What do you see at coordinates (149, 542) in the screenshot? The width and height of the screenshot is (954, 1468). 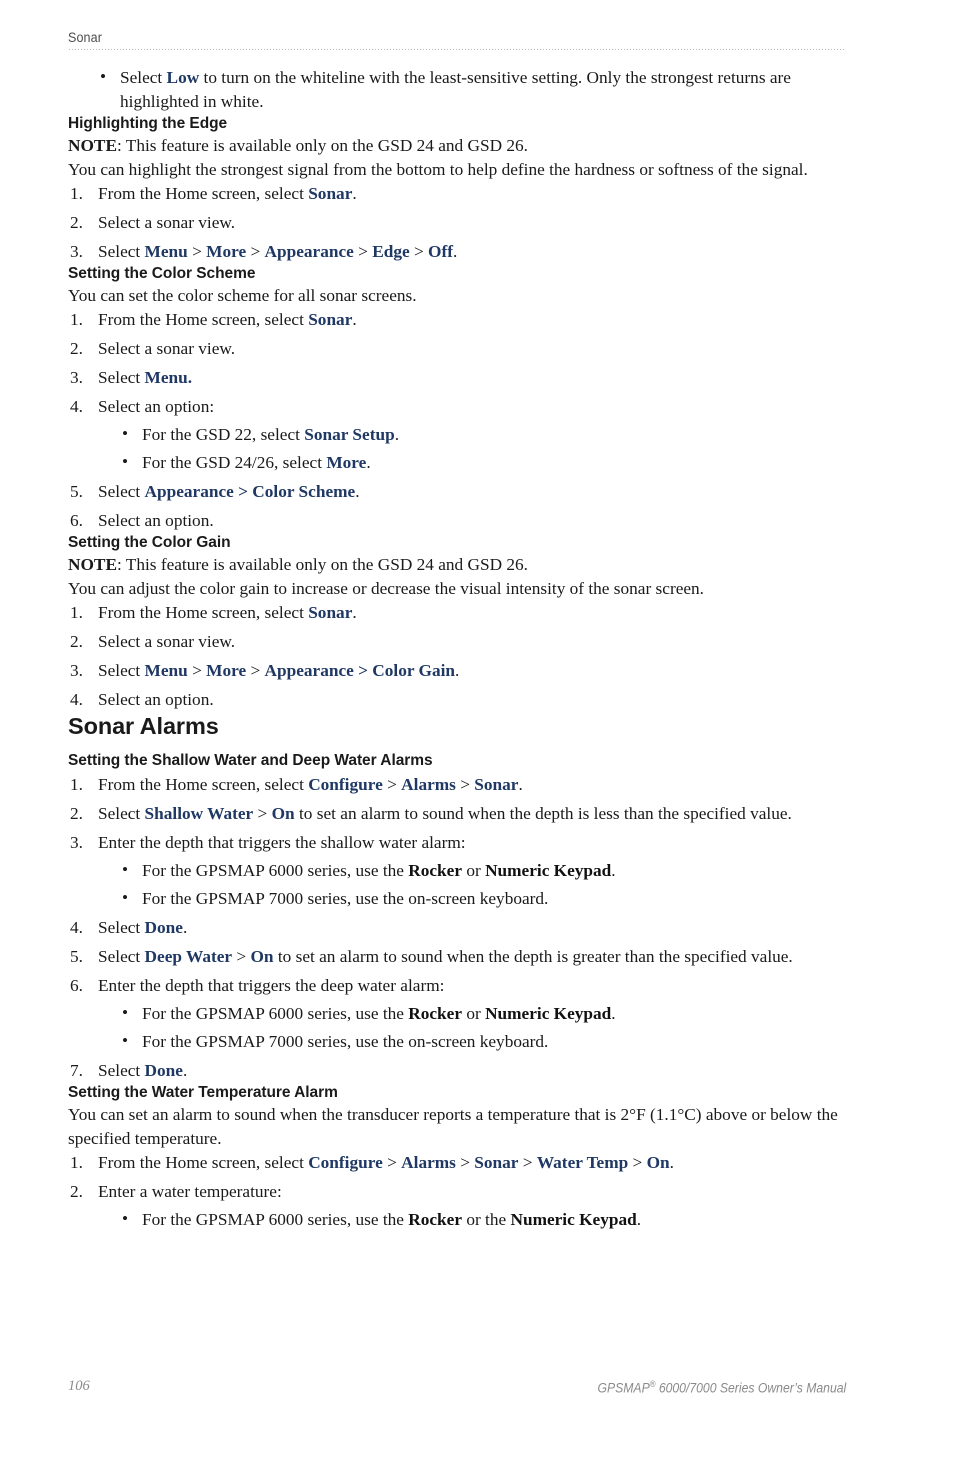 I see `section-heading-setting-the-color-gain: Setting the Color Gain` at bounding box center [149, 542].